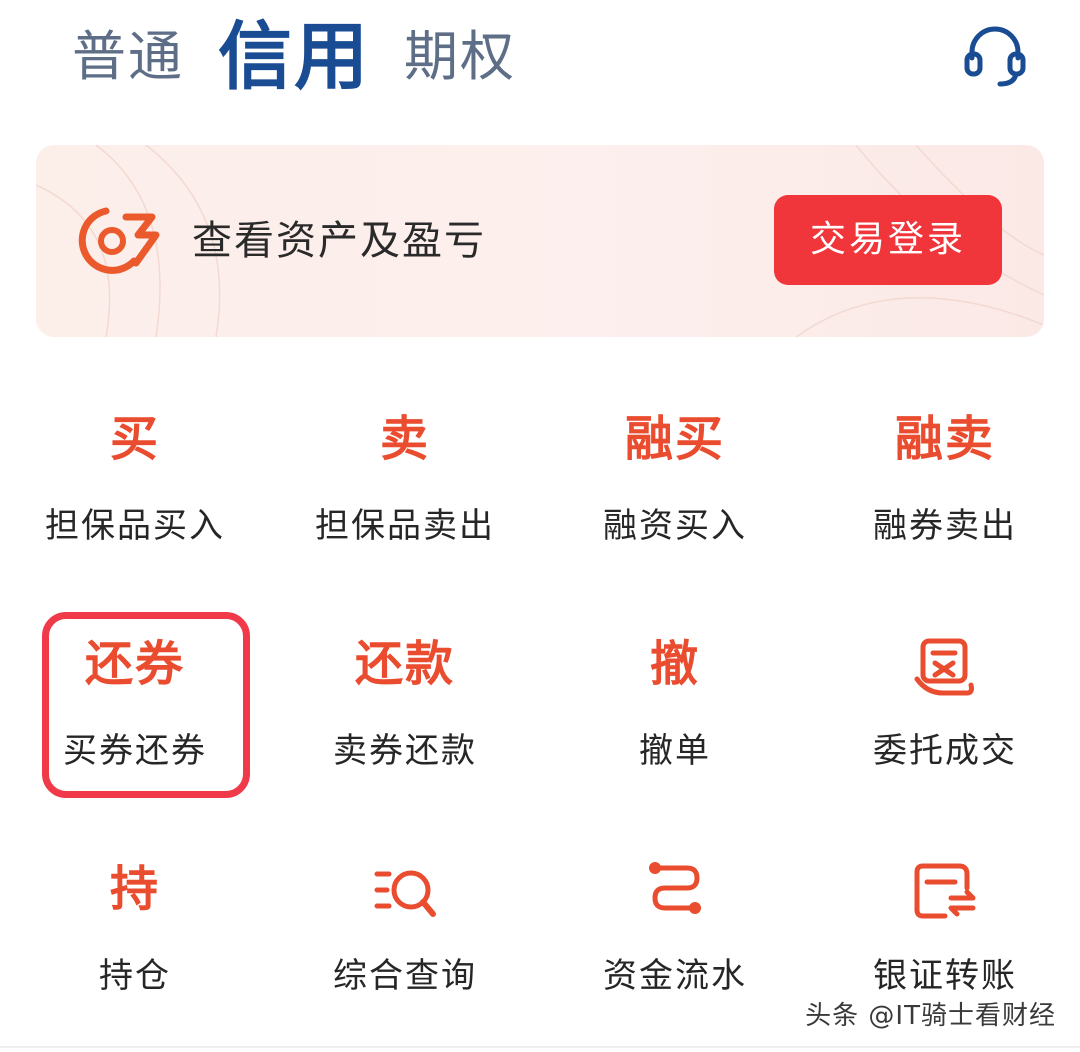 The image size is (1080, 1052). Describe the element at coordinates (135, 526) in the screenshot. I see `grid-item-label: 担保品买入` at that location.